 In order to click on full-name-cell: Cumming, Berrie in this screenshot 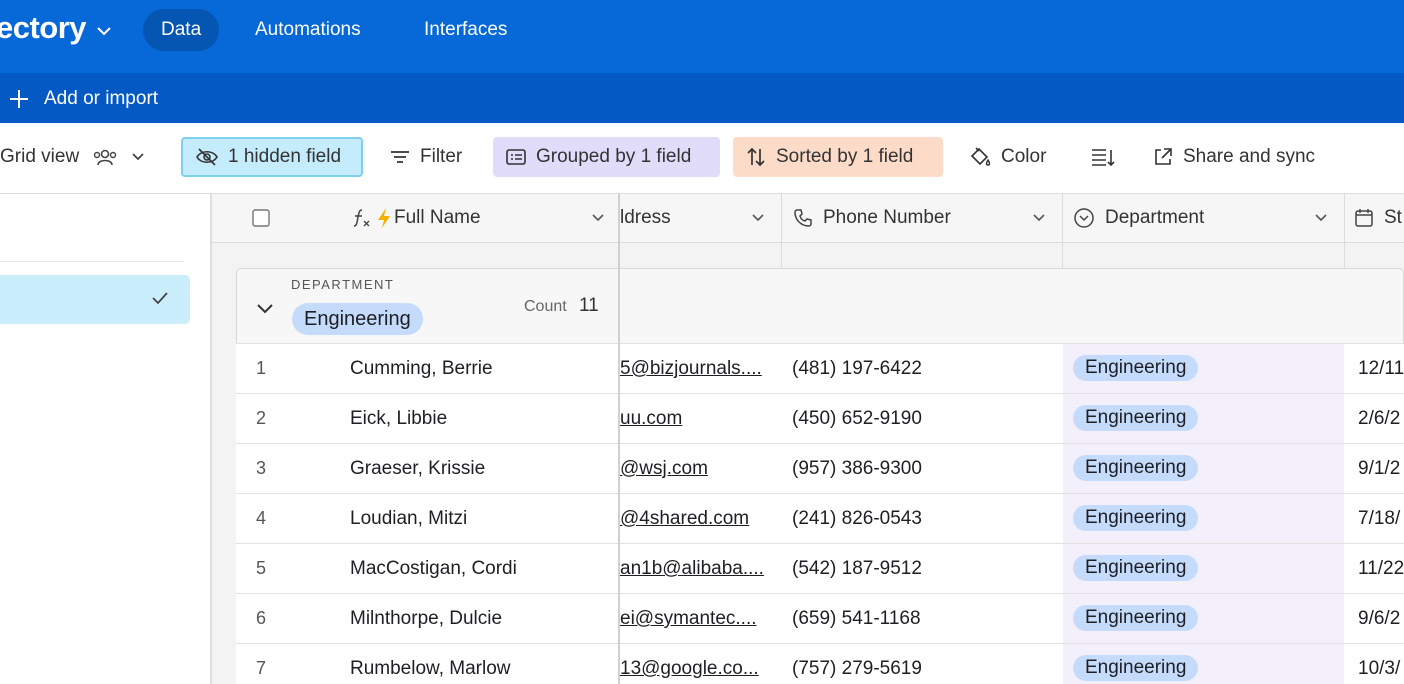, I will do `click(485, 368)`.